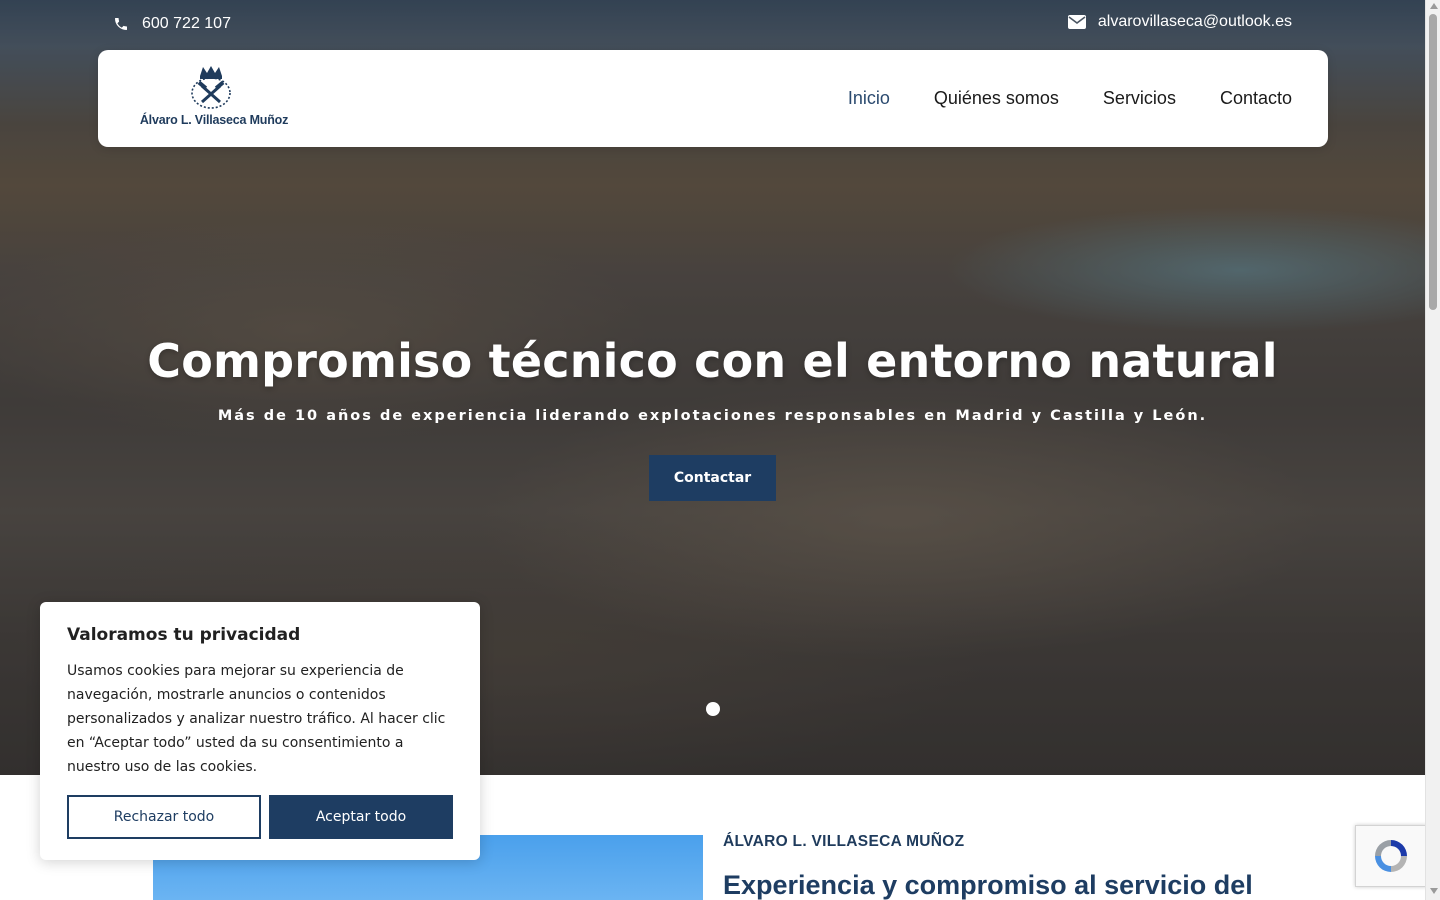 The width and height of the screenshot is (1440, 900). What do you see at coordinates (1433, 6) in the screenshot?
I see `scroll-up-arrow-icon` at bounding box center [1433, 6].